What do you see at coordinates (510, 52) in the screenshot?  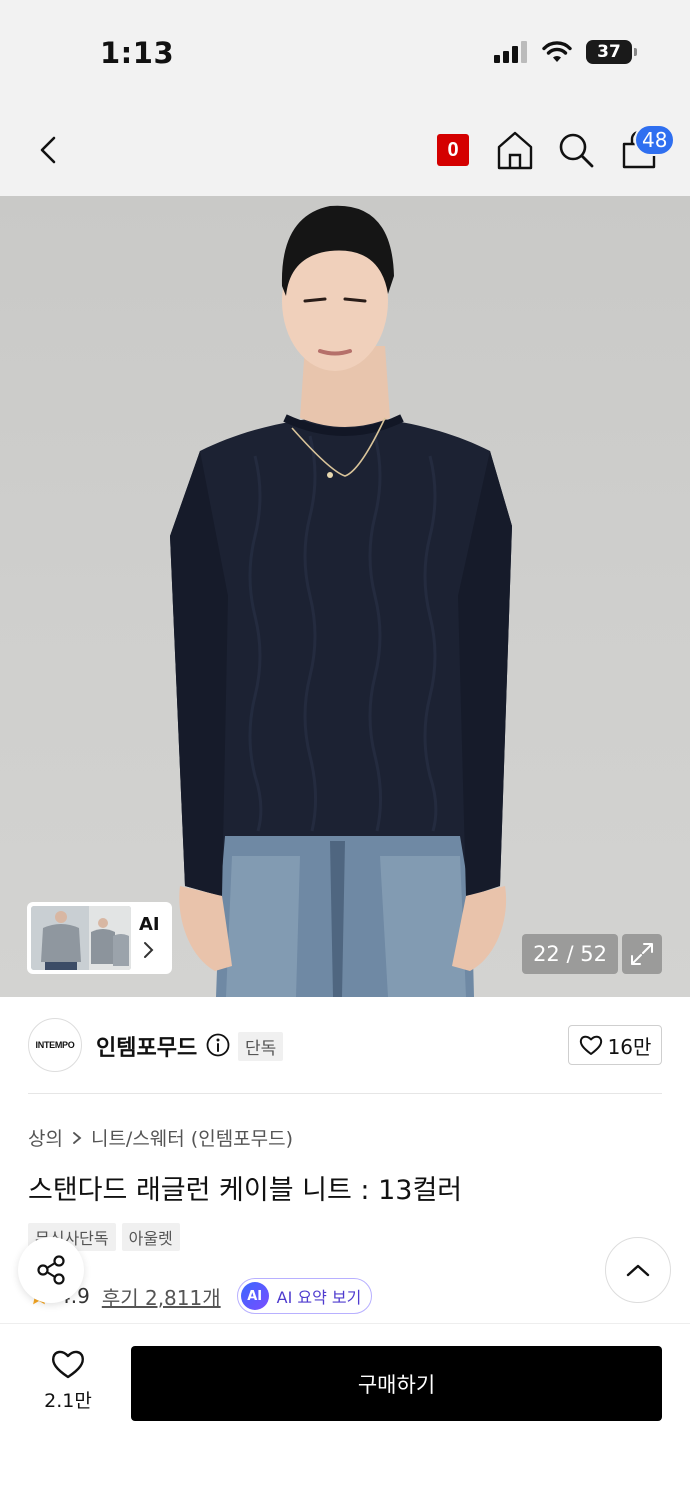 I see `signal-icon` at bounding box center [510, 52].